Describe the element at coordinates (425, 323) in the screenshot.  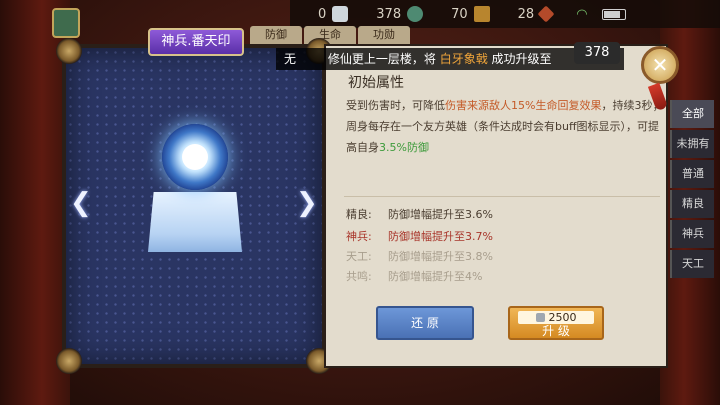
I see `restore-button: 还 原` at that location.